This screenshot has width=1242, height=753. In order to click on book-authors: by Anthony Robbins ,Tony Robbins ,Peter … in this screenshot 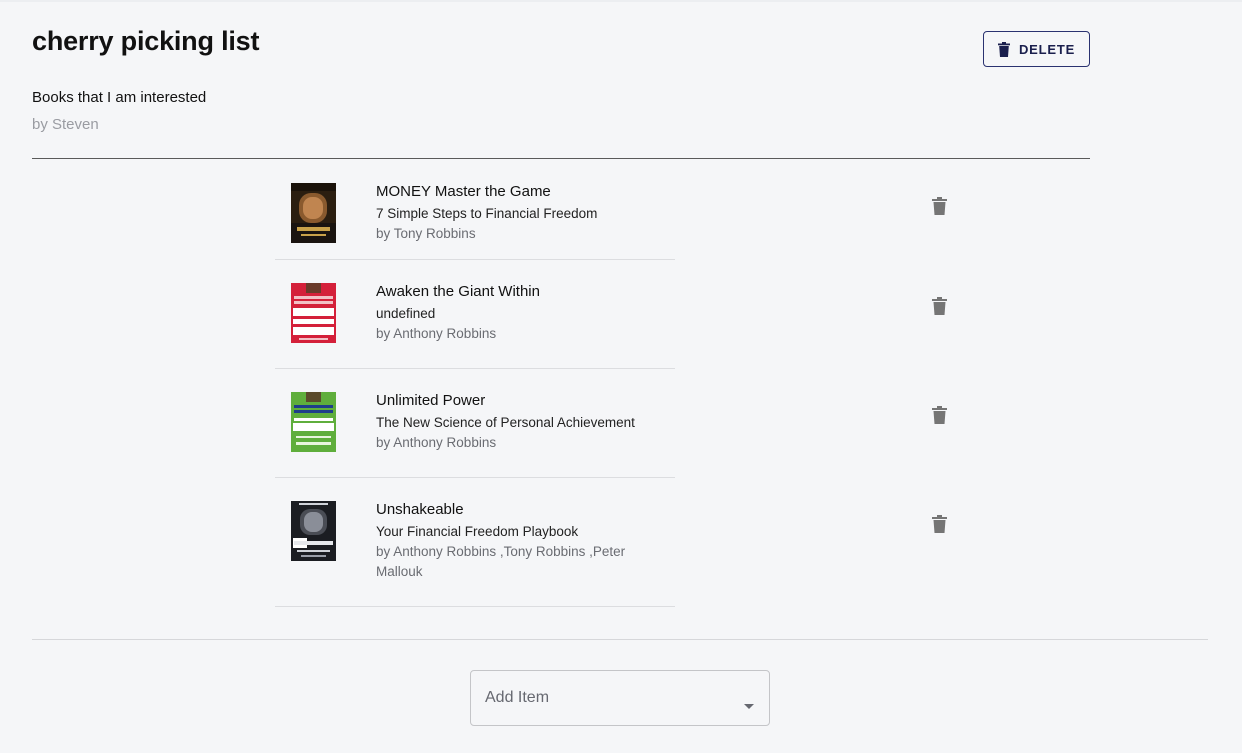, I will do `click(501, 561)`.